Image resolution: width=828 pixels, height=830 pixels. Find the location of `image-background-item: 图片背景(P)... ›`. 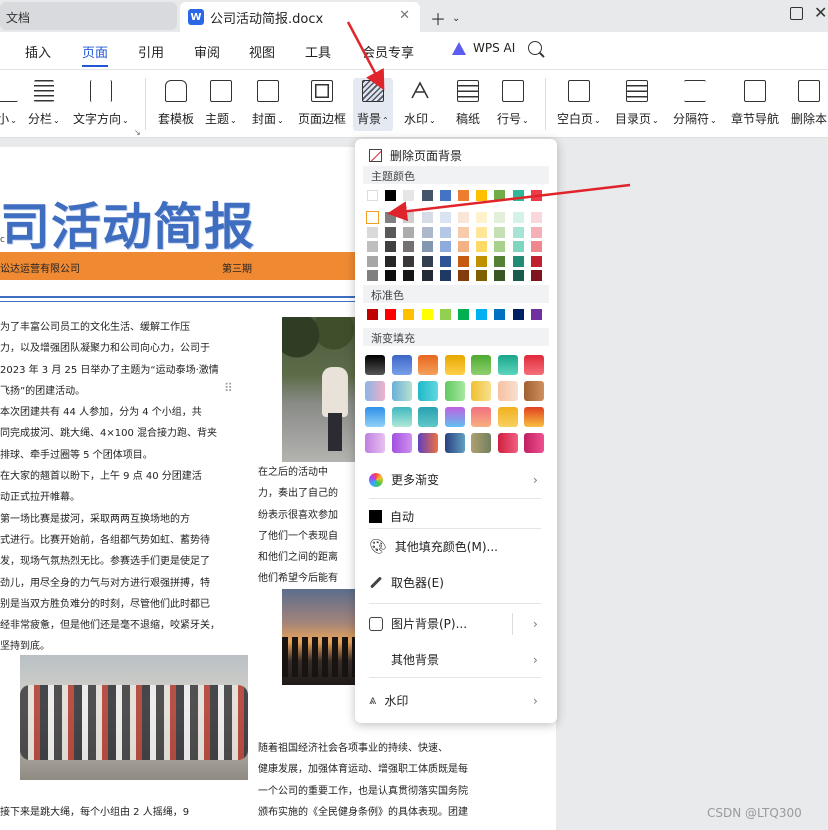

image-background-item: 图片背景(P)... › is located at coordinates (453, 623).